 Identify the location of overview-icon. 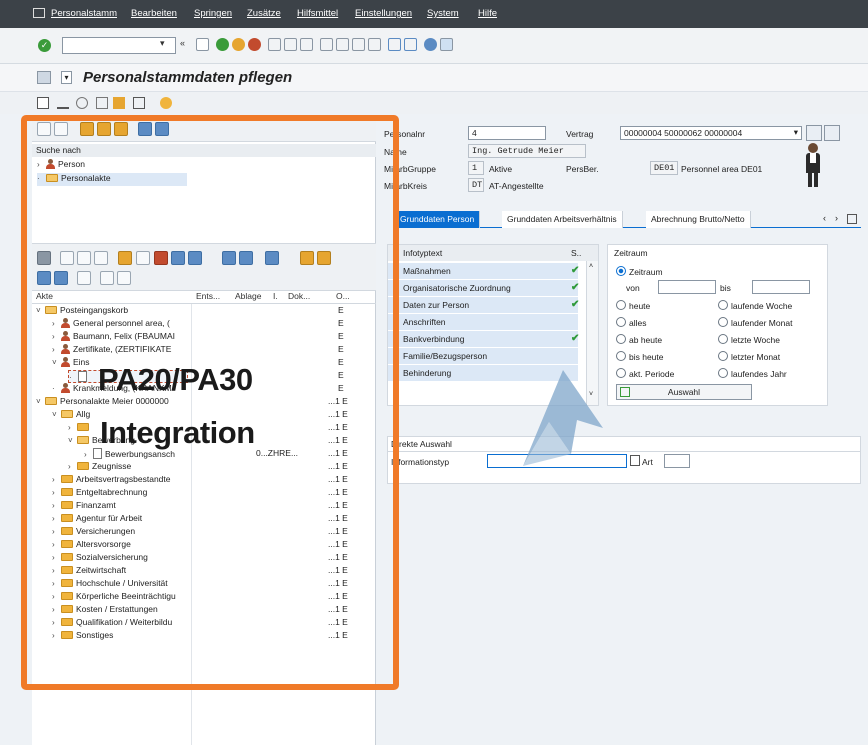
(166, 103).